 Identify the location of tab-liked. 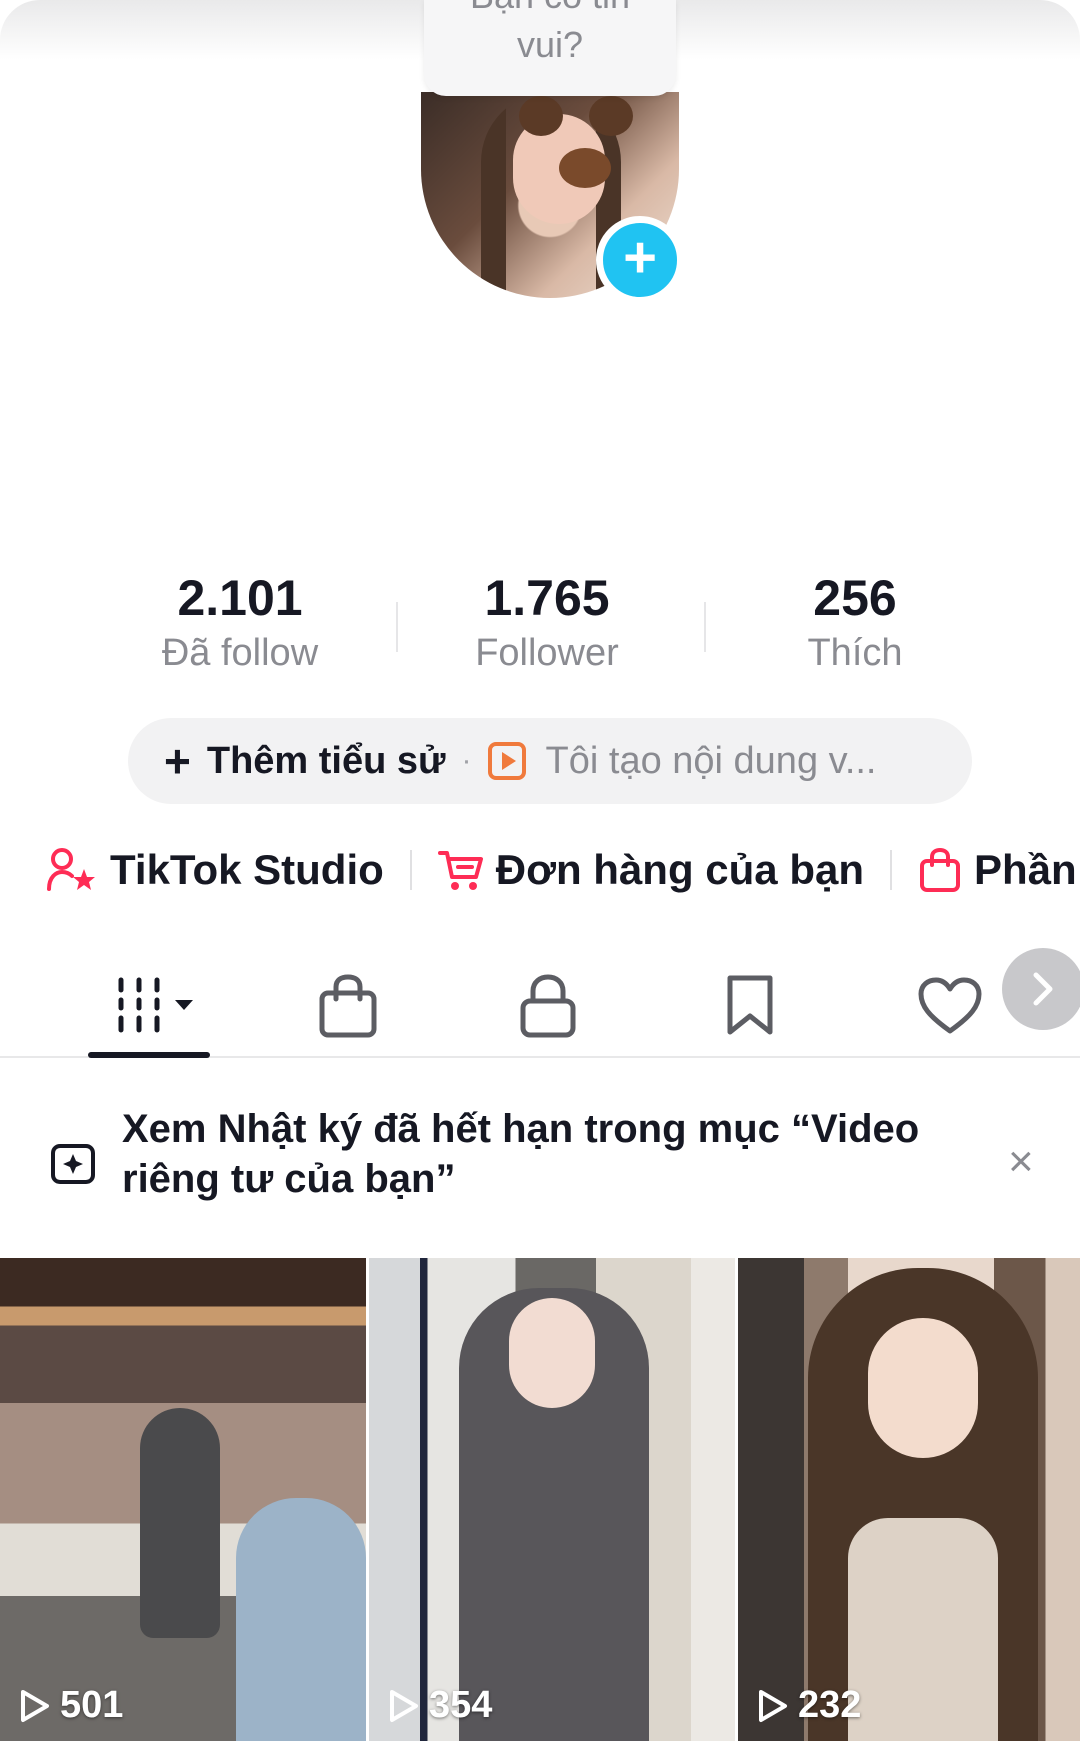
(950, 1006).